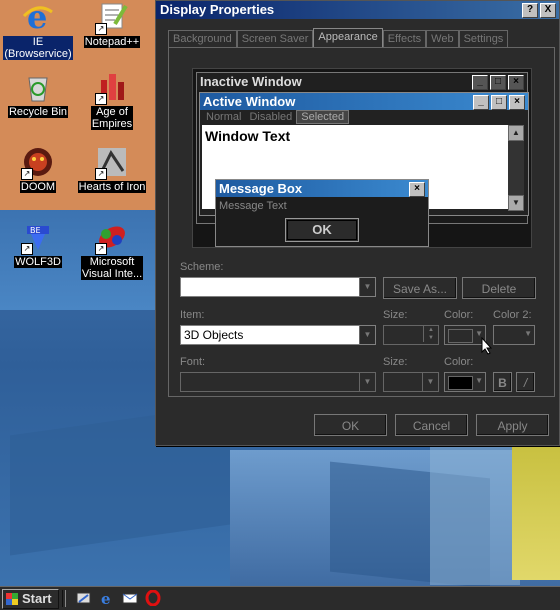 The height and width of the screenshot is (610, 560). I want to click on preview-message-title: Message Box, so click(261, 188).